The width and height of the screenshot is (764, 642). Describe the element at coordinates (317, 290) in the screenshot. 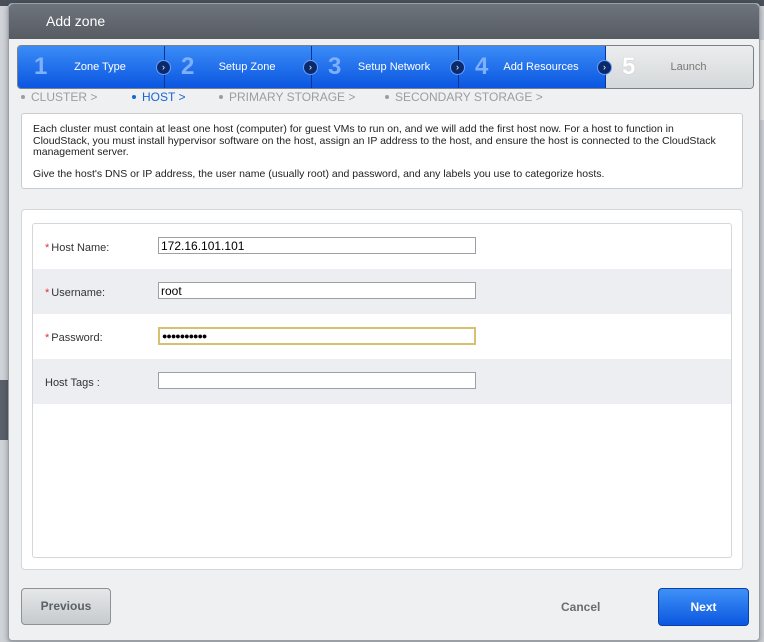

I see `username-input` at that location.